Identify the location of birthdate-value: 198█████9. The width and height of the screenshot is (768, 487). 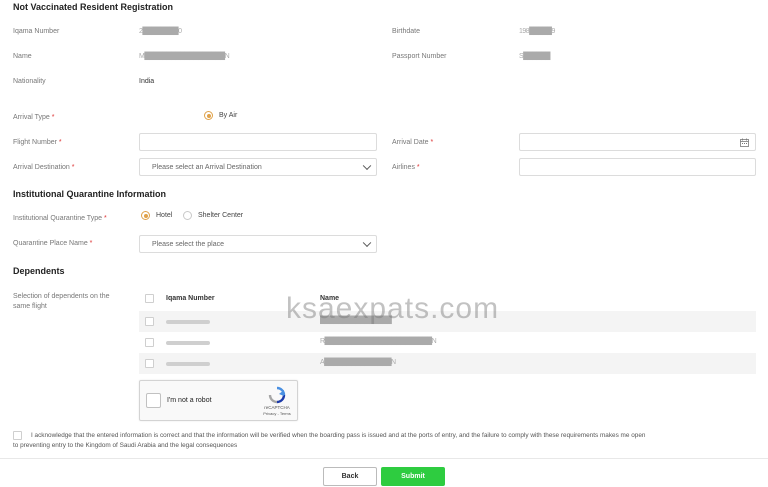
(537, 31).